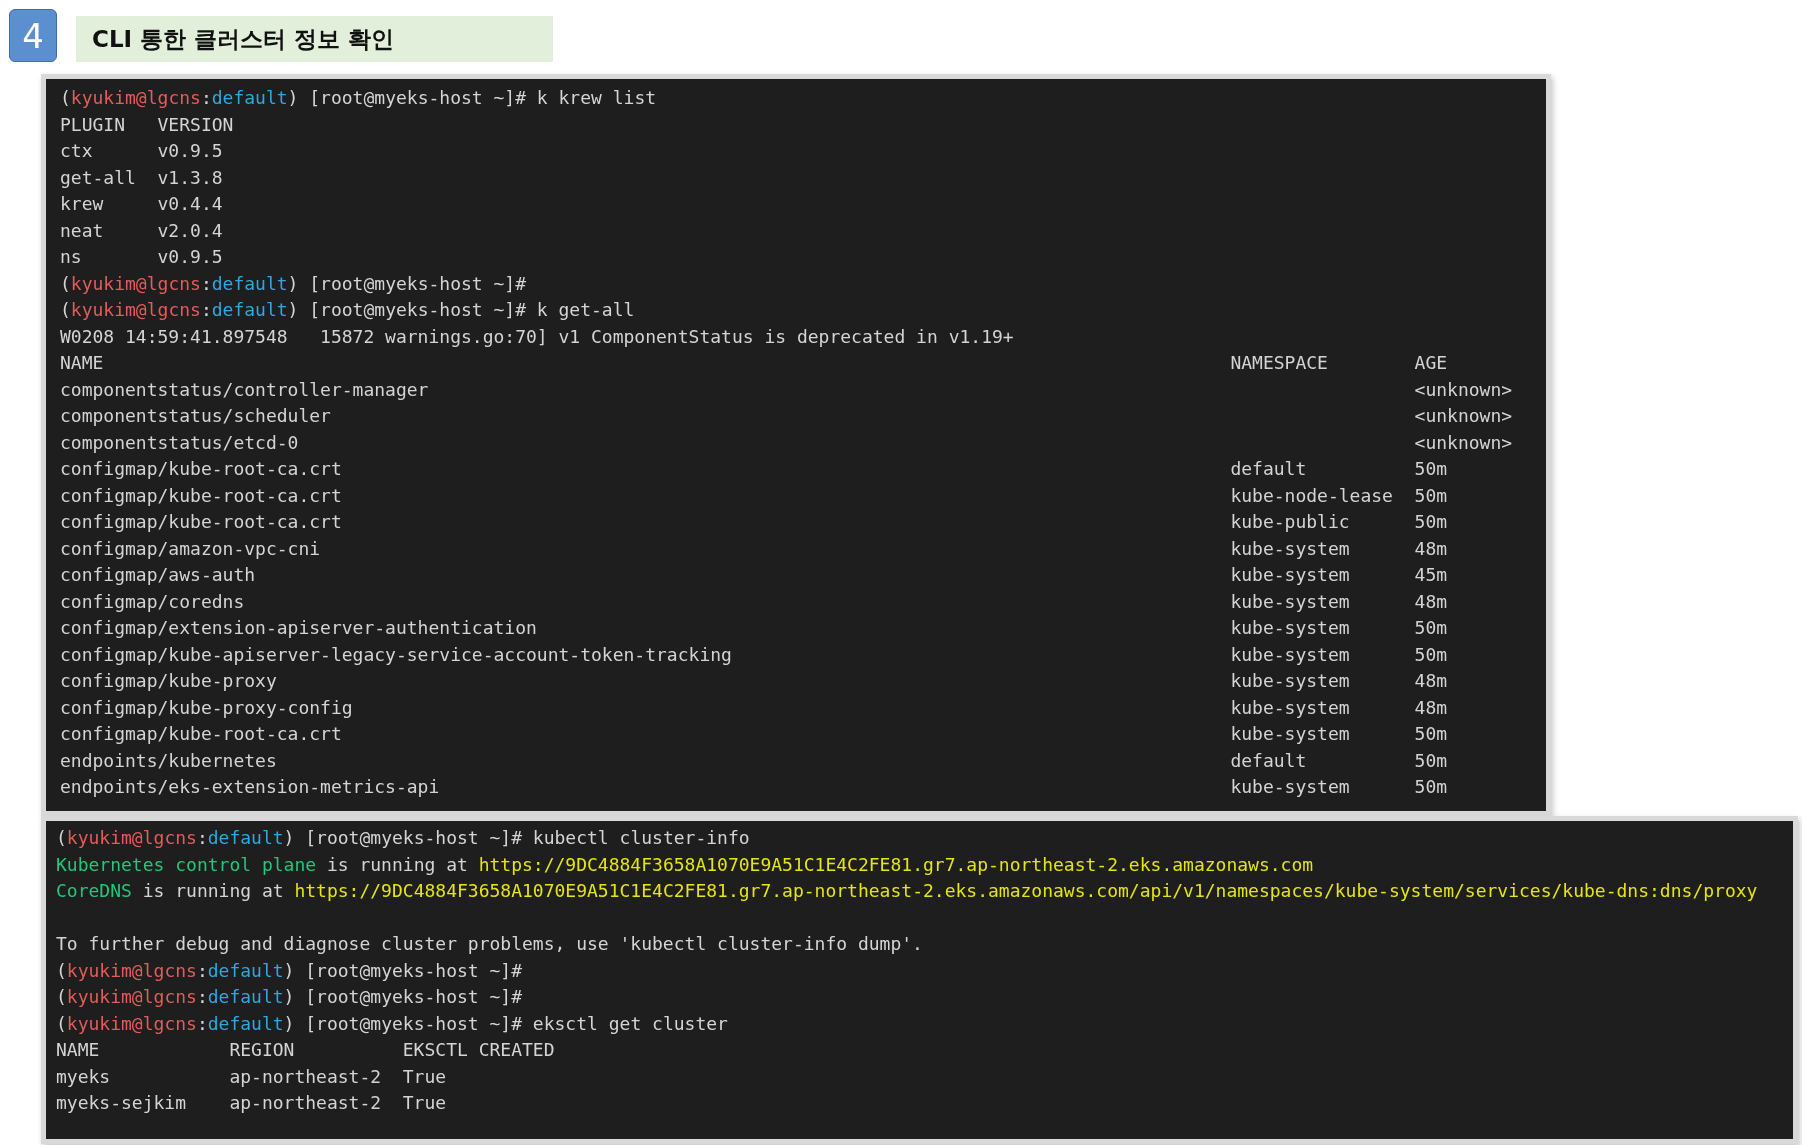 This screenshot has width=1802, height=1145. Describe the element at coordinates (180, 442) in the screenshot. I see `table-cell-text: componentstatus/etcd-0` at that location.